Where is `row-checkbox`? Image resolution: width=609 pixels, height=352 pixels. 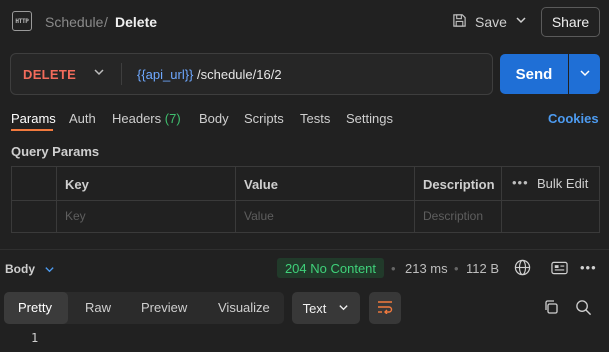 row-checkbox is located at coordinates (35, 214).